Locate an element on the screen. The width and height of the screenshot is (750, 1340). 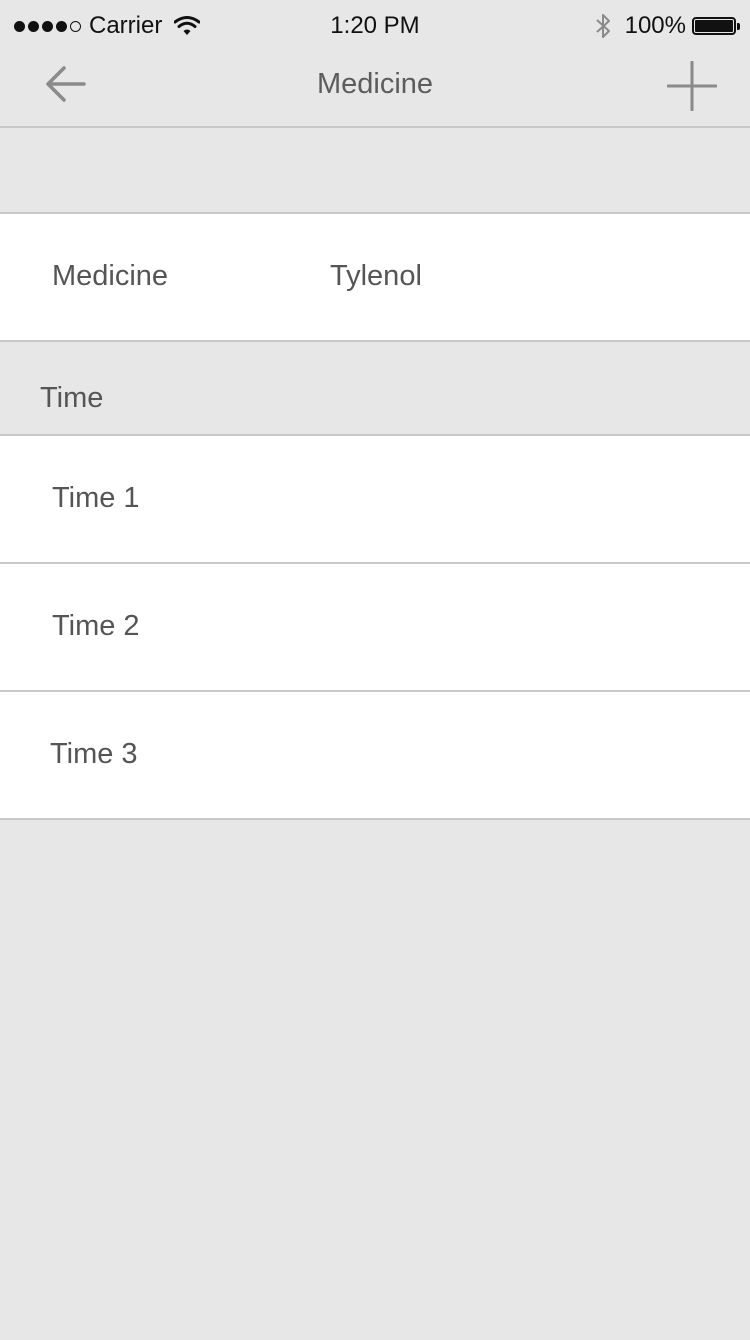
time-row-2: Time 2 is located at coordinates (375, 628).